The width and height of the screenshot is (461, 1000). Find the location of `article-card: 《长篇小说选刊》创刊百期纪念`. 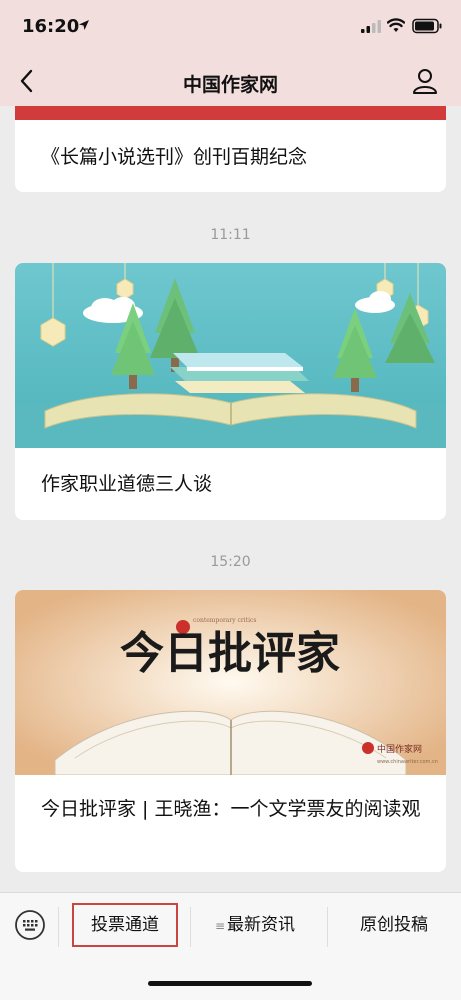

article-card: 《长篇小说选刊》创刊百期纪念 is located at coordinates (230, 149).